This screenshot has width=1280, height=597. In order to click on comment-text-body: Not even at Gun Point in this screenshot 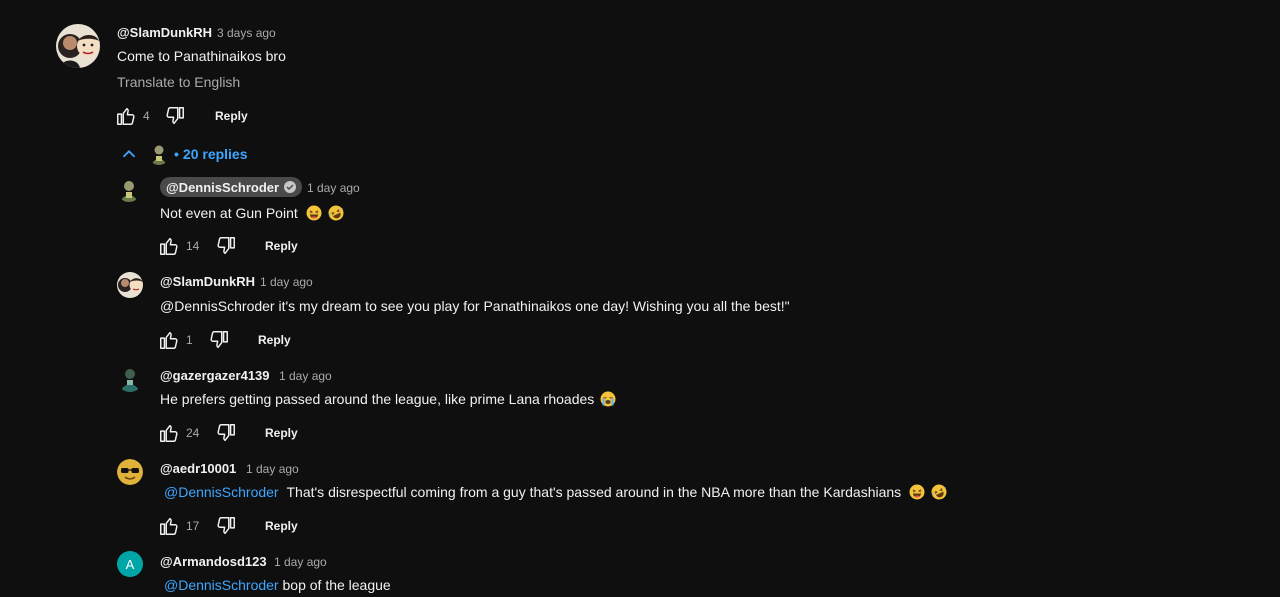, I will do `click(229, 213)`.